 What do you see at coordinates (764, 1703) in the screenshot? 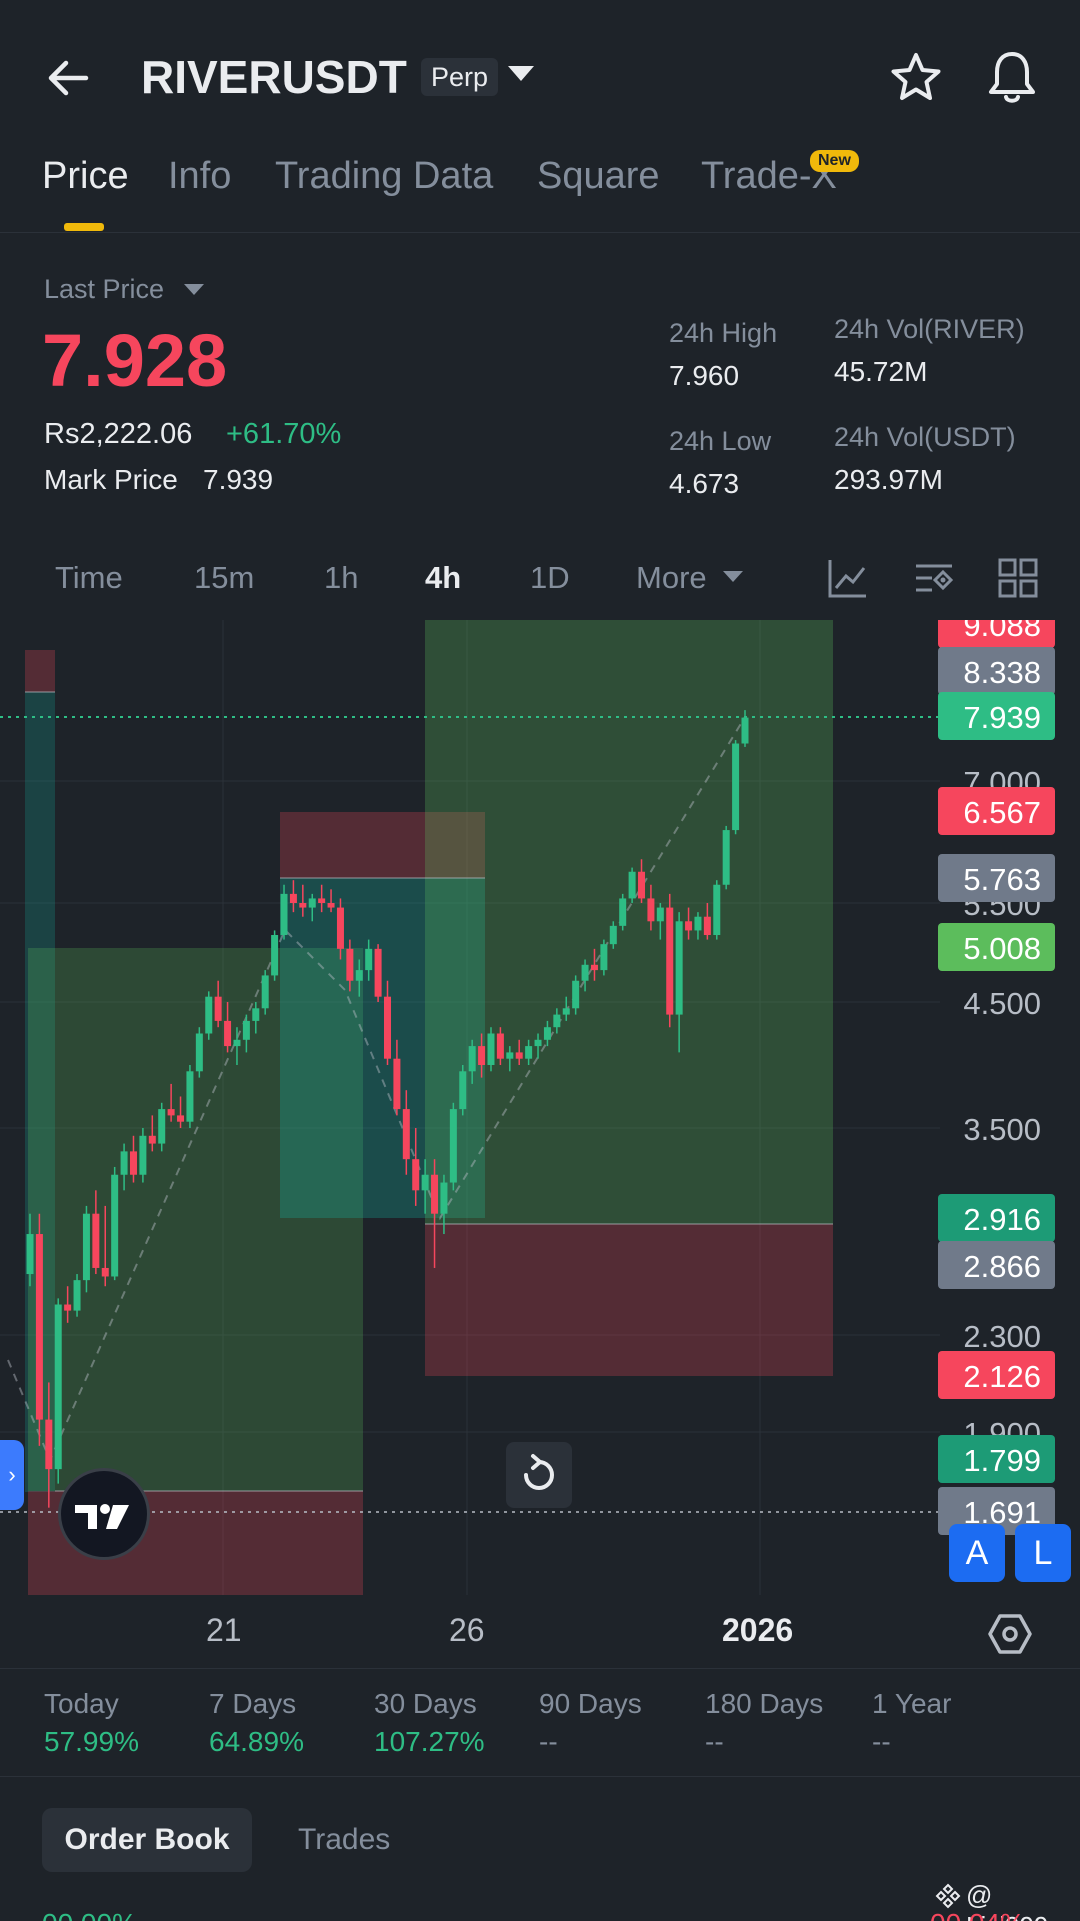
I see `perf-label-180d: 180 Days` at bounding box center [764, 1703].